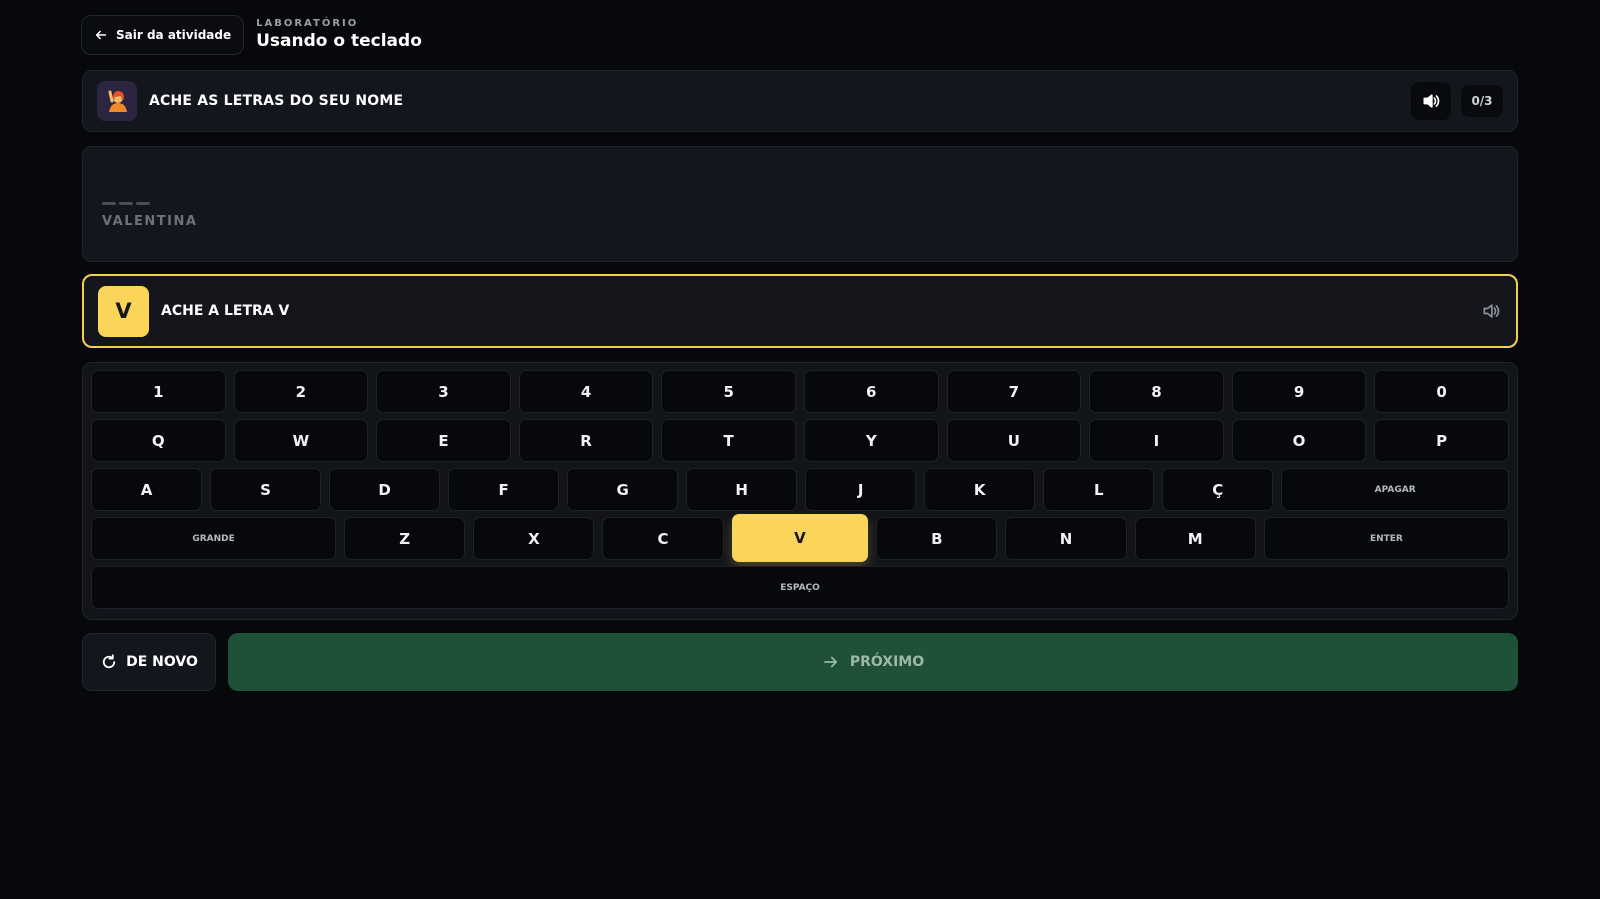  I want to click on progress-counter: 0/3, so click(1482, 101).